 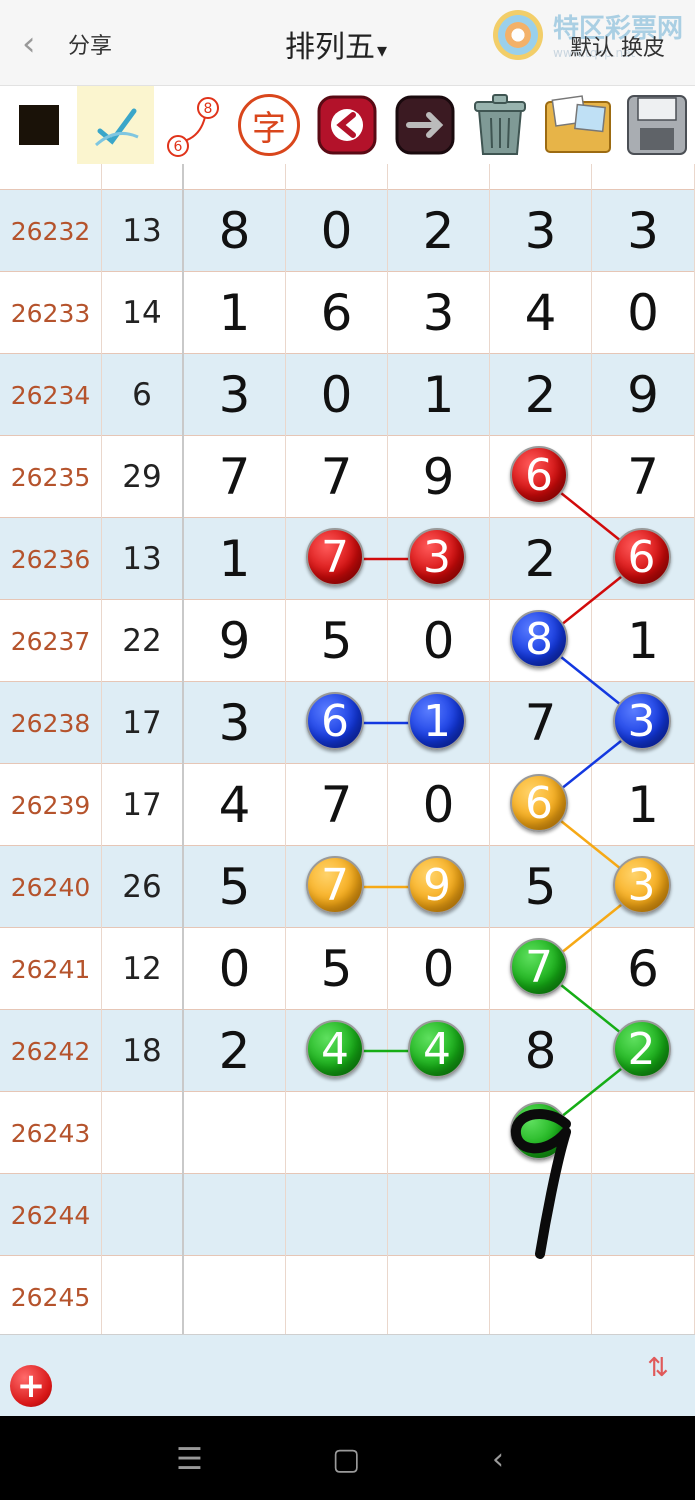 I want to click on red-marker-ball: 3, so click(x=437, y=557).